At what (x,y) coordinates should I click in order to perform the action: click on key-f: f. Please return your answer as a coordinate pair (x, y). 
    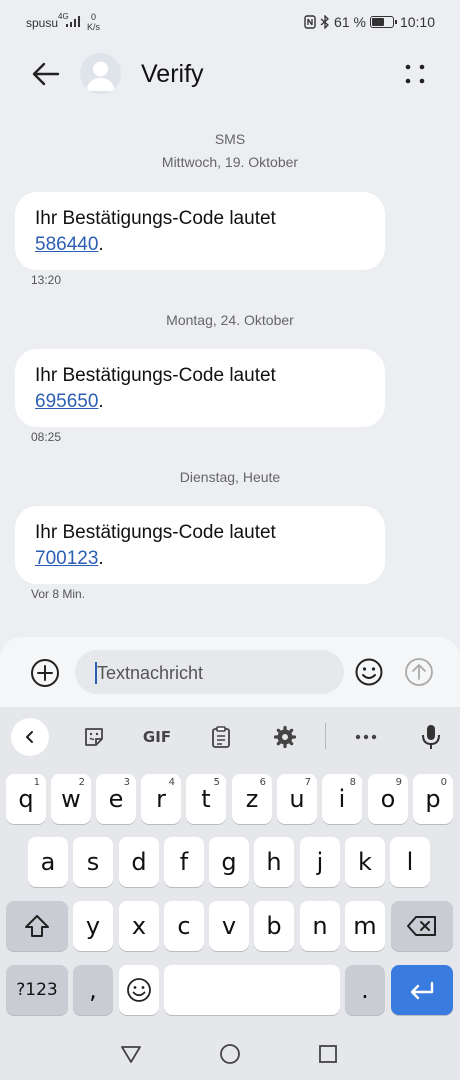
    Looking at the image, I should click on (184, 862).